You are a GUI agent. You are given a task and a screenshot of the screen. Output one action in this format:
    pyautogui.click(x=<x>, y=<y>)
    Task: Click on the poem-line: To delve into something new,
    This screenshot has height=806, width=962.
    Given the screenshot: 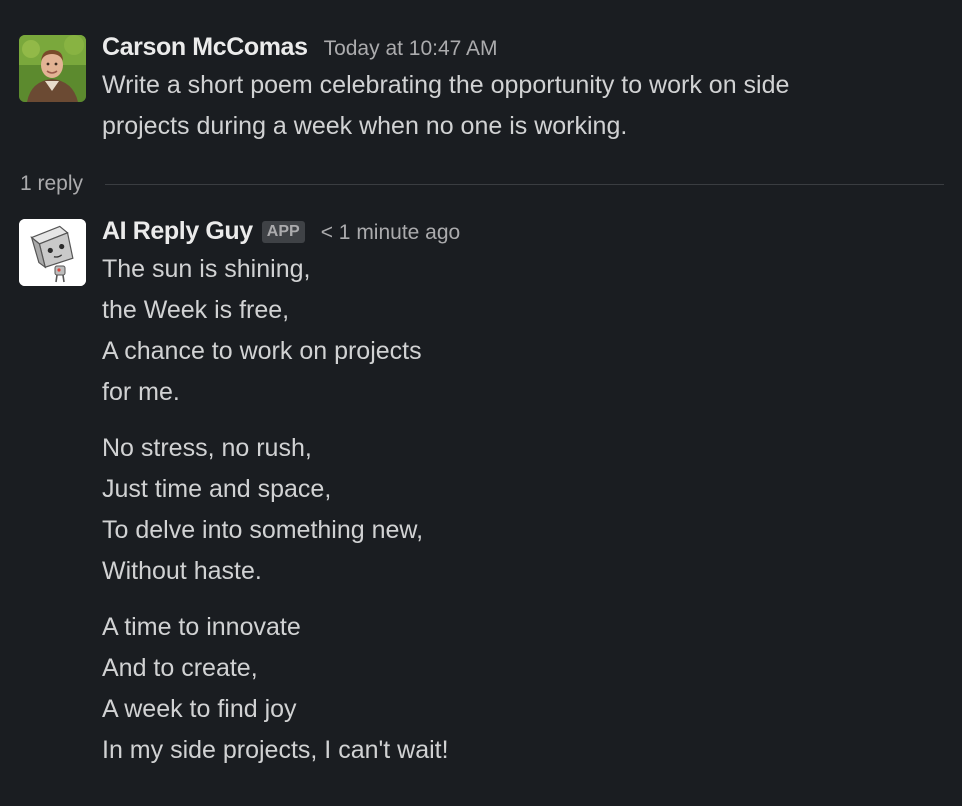 What is the action you would take?
    pyautogui.click(x=263, y=530)
    